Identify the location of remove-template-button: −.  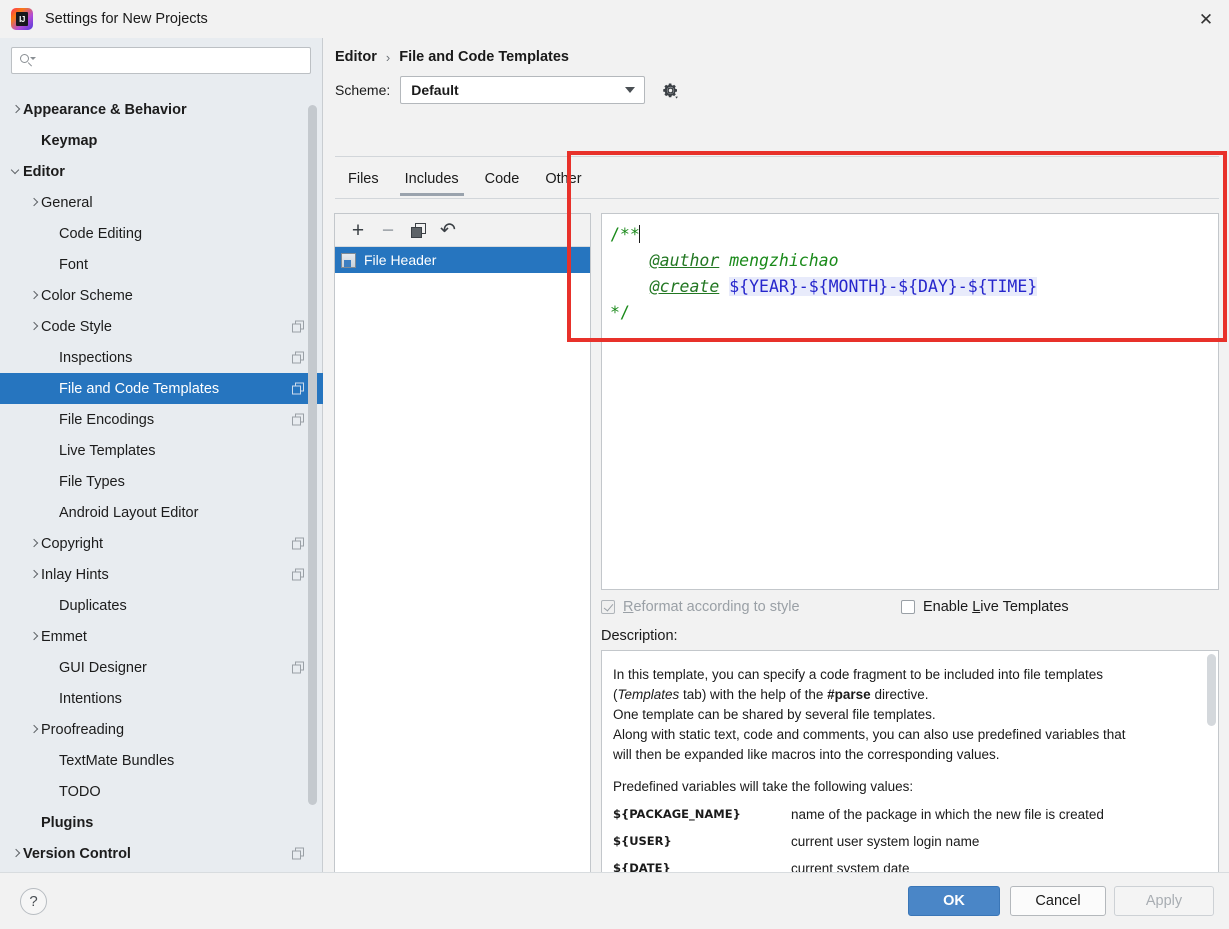
(388, 230).